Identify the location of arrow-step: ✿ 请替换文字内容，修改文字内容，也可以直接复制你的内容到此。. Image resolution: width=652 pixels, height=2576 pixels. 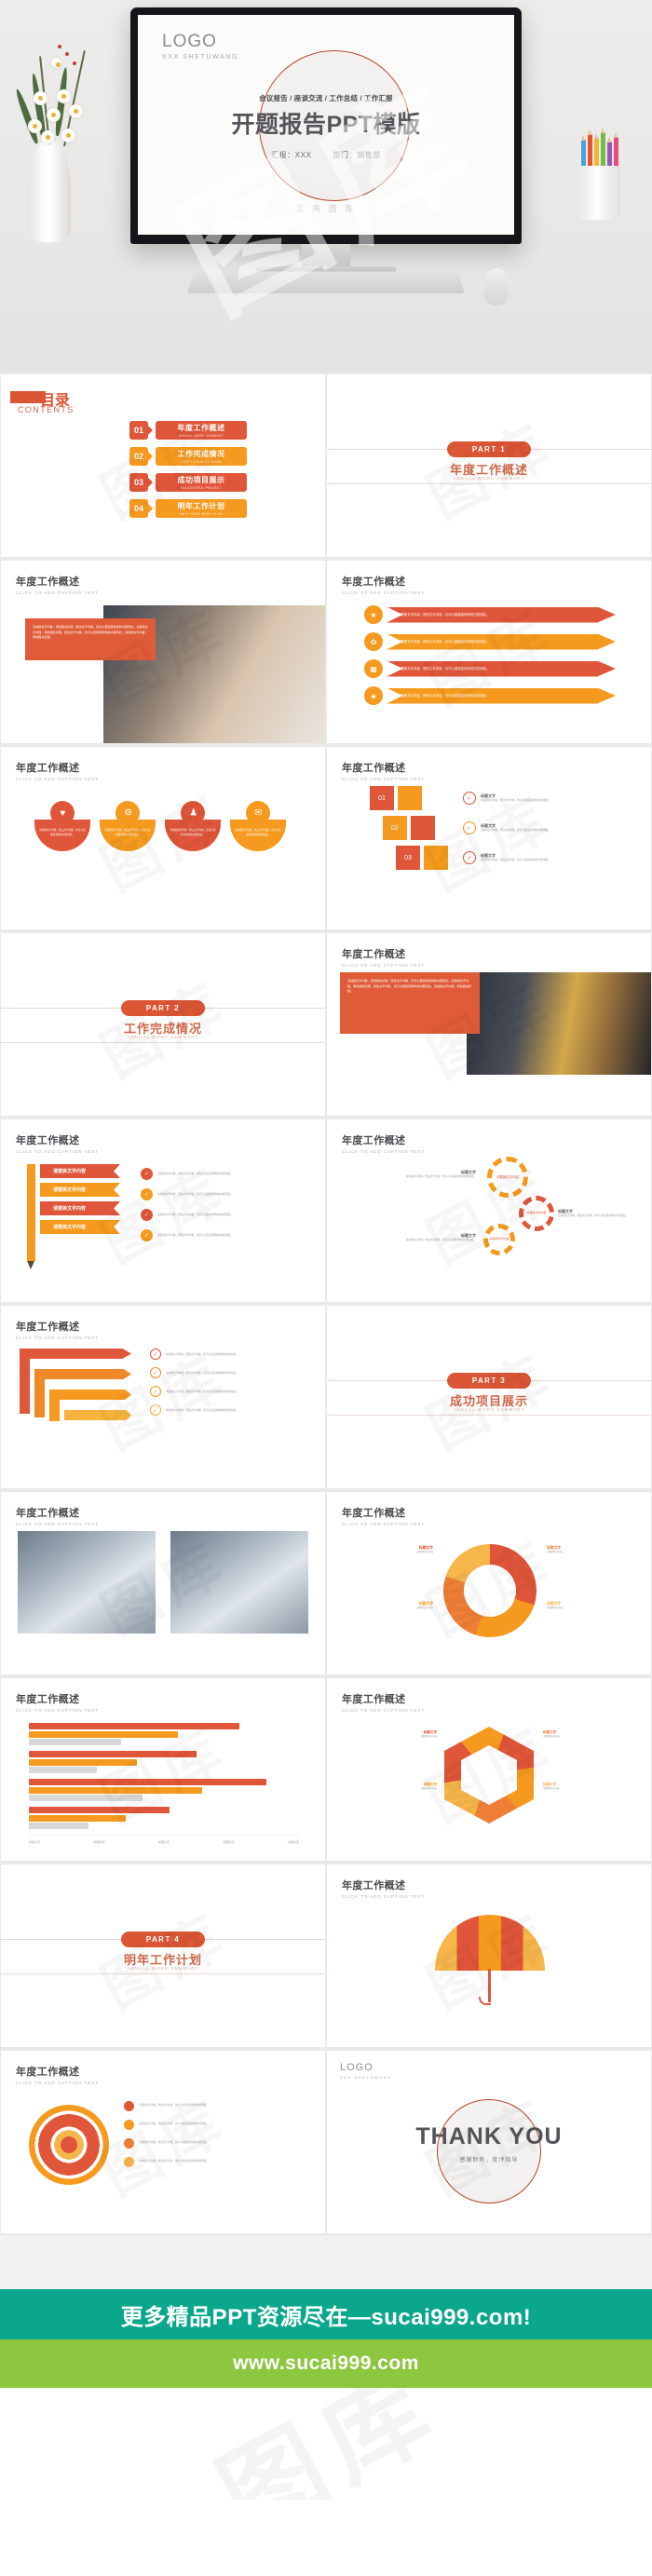
(490, 641).